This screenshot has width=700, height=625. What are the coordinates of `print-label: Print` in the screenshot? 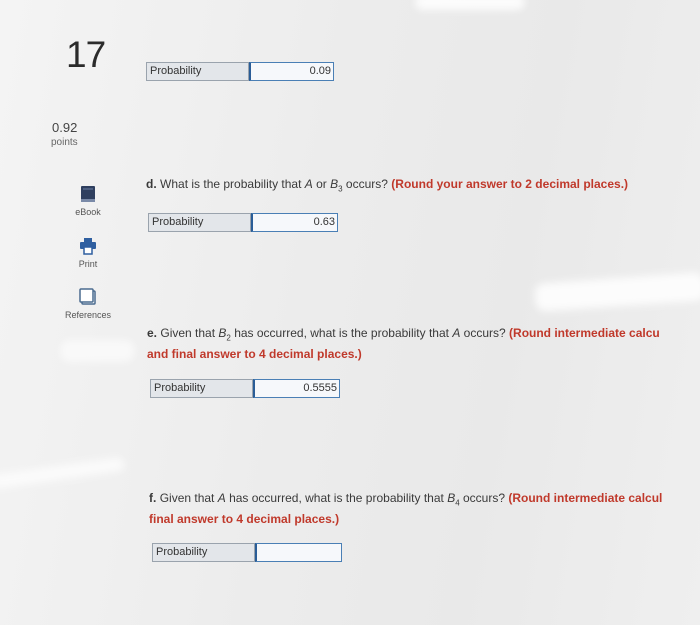 It's located at (88, 264).